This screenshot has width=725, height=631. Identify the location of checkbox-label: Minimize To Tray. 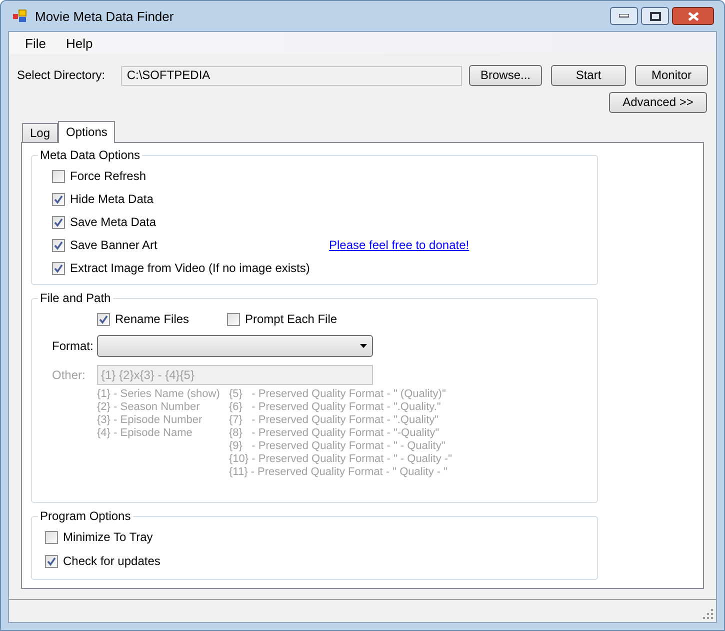
(108, 537).